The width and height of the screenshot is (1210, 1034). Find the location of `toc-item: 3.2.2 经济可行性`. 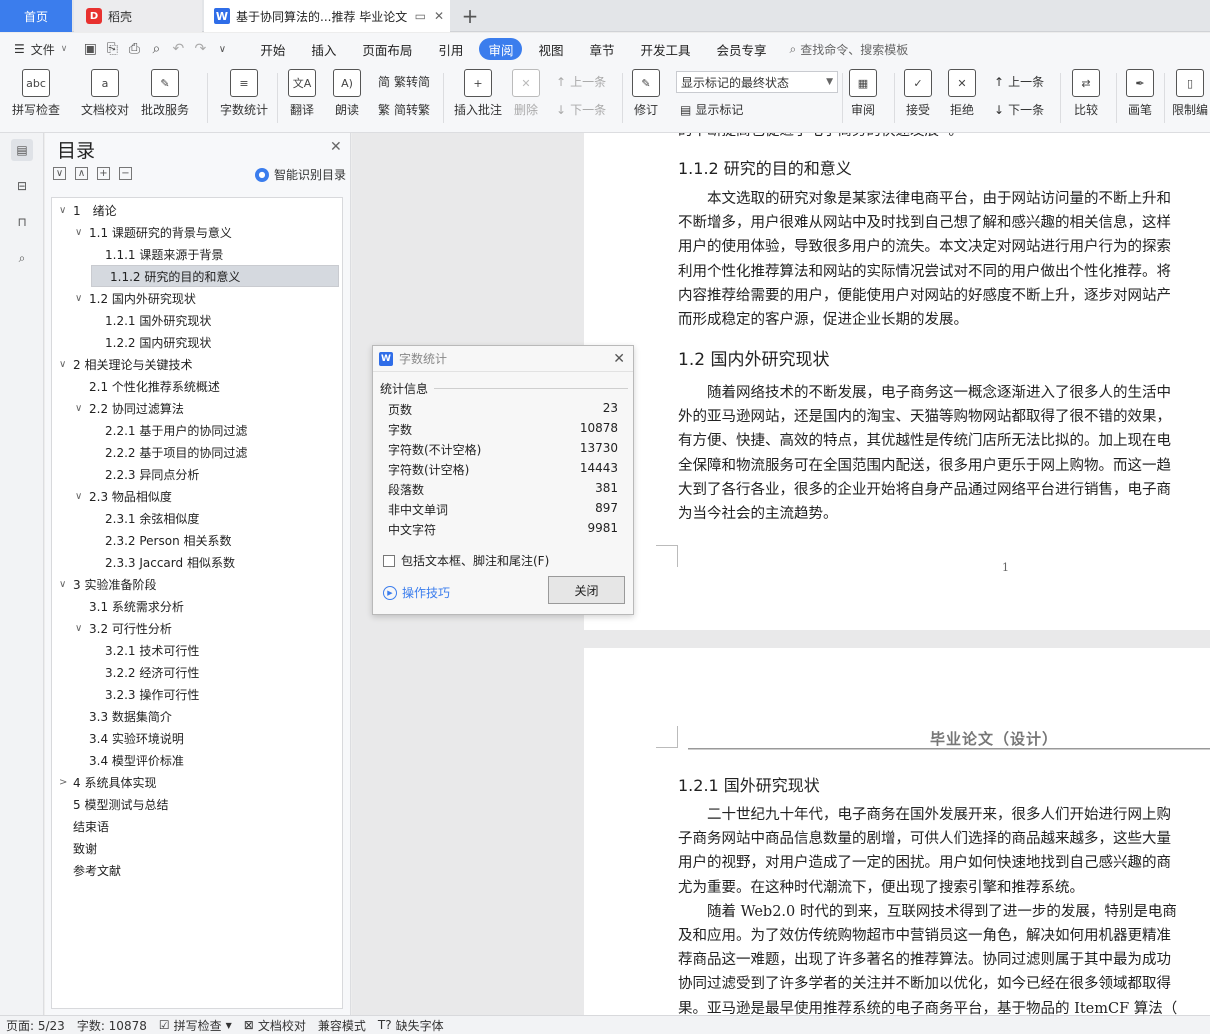

toc-item: 3.2.2 经济可行性 is located at coordinates (145, 672).